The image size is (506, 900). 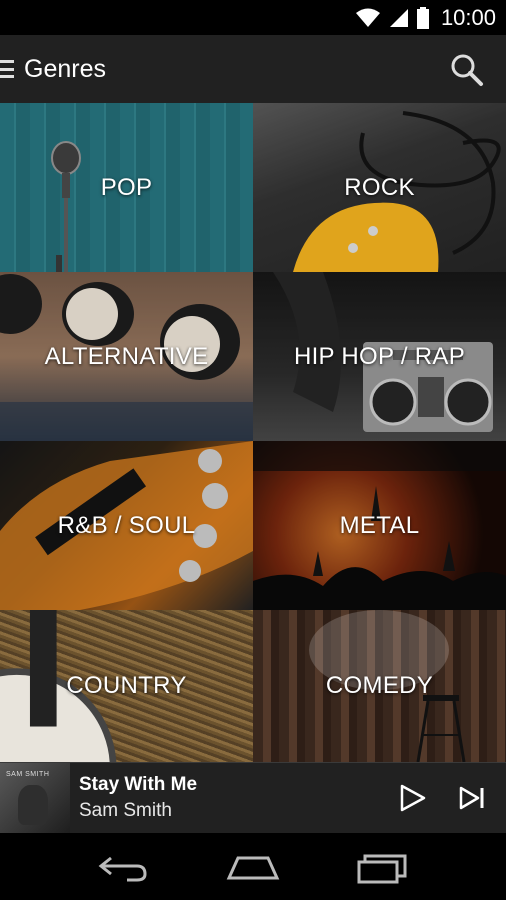 I want to click on album-art: SAM SMITH, so click(x=35, y=798).